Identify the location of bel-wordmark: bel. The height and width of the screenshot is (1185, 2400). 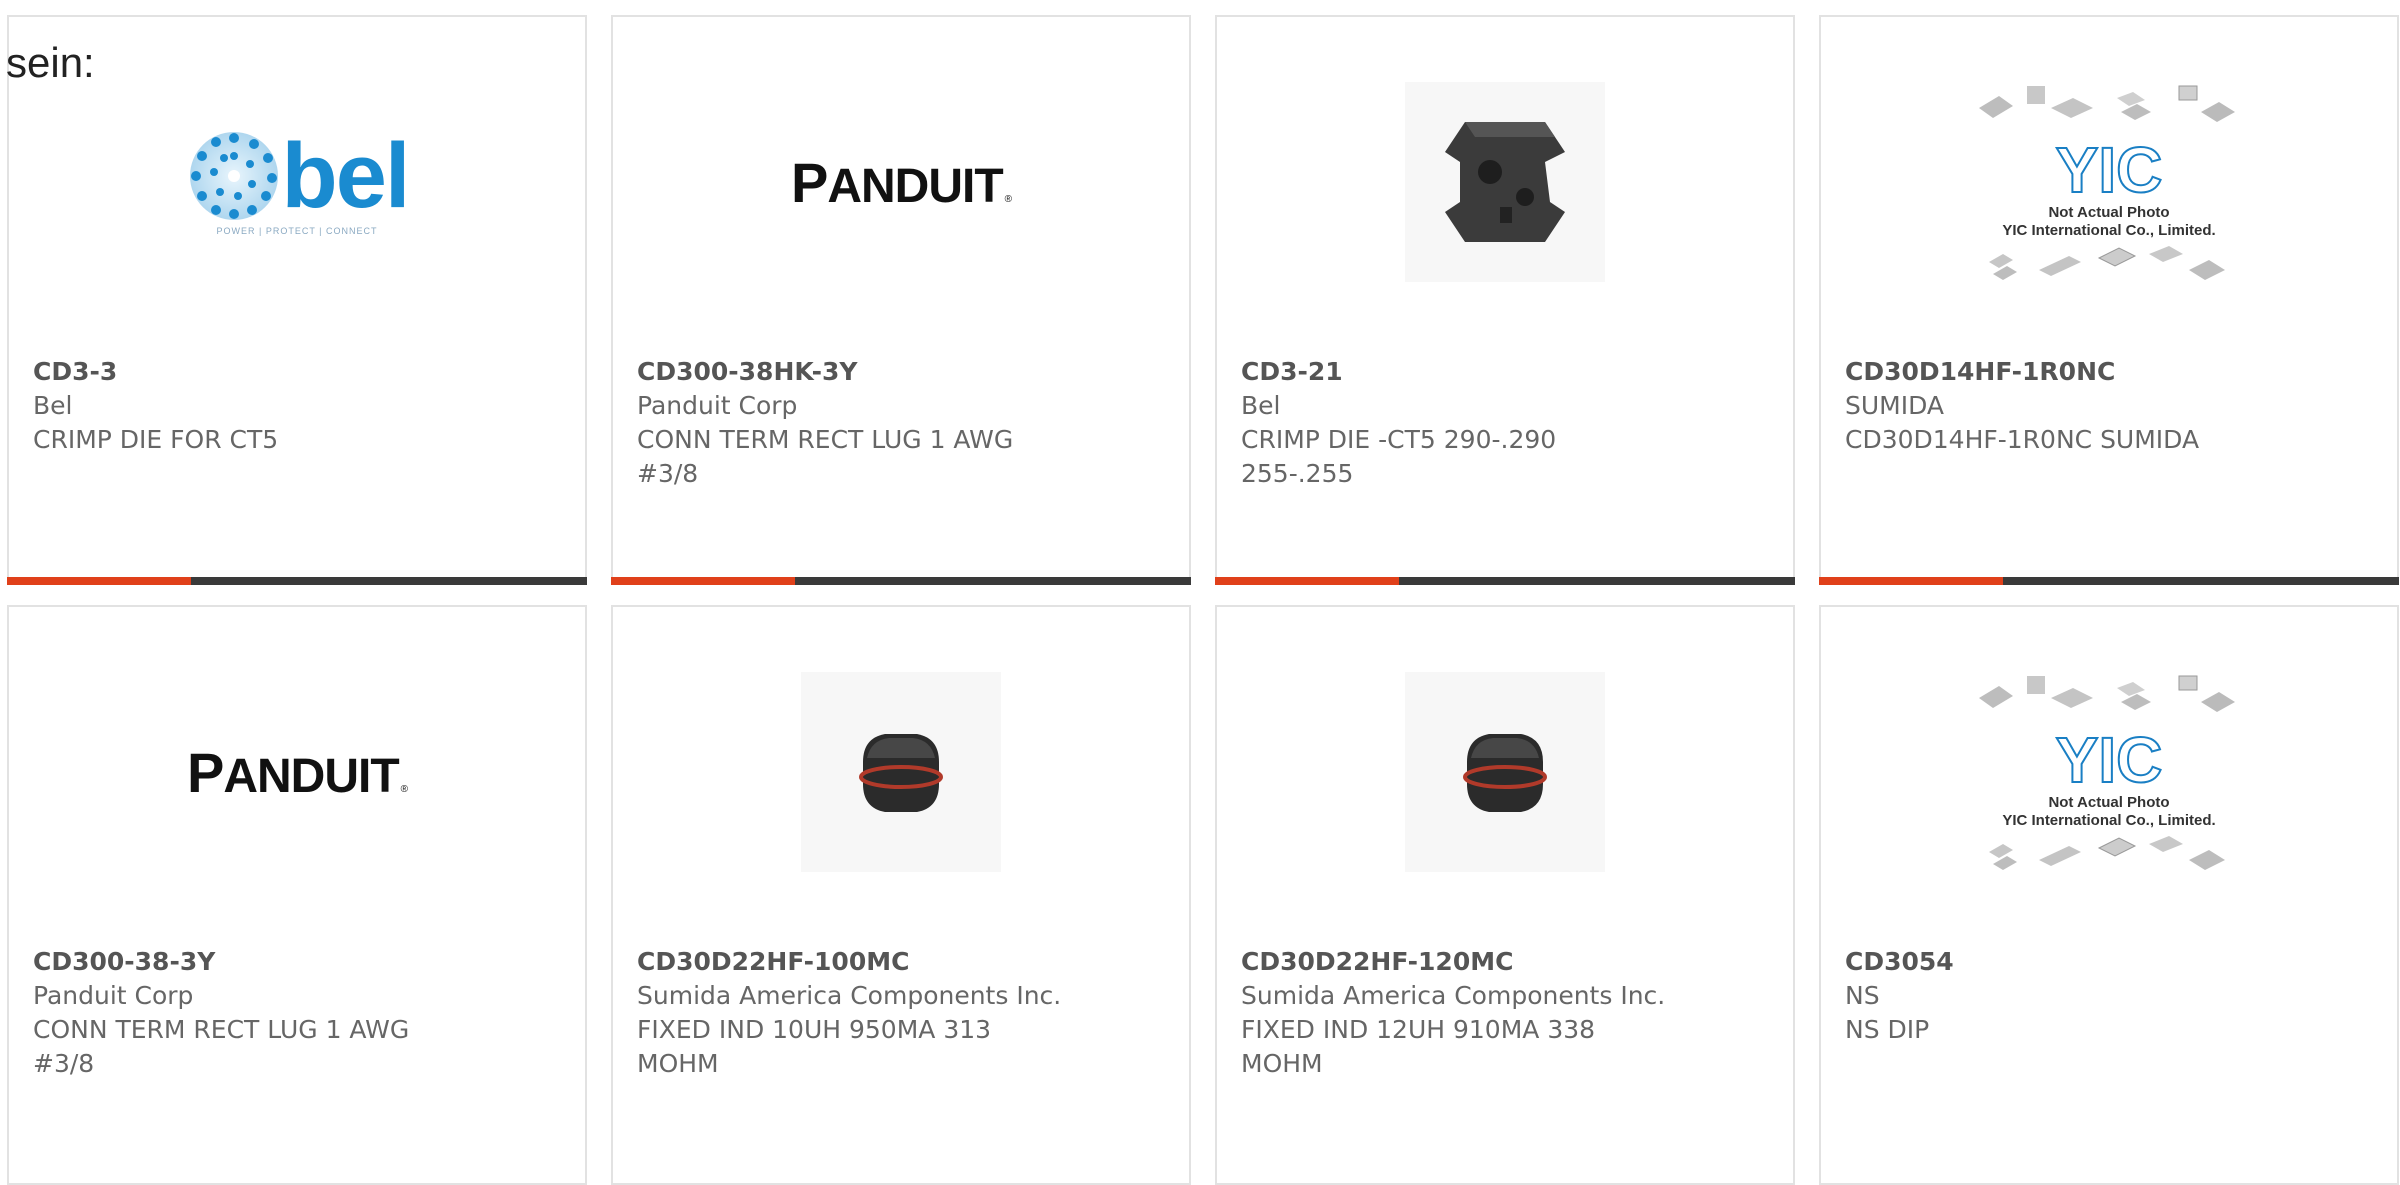
(346, 176).